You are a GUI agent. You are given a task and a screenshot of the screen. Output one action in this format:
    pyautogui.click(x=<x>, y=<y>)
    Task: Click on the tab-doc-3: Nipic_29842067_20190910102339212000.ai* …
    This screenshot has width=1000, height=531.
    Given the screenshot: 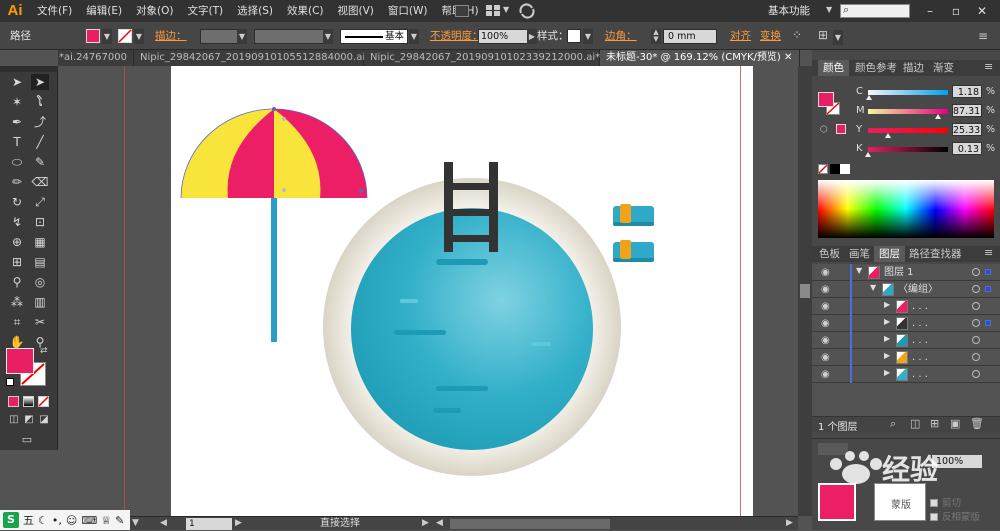 What is the action you would take?
    pyautogui.click(x=488, y=58)
    